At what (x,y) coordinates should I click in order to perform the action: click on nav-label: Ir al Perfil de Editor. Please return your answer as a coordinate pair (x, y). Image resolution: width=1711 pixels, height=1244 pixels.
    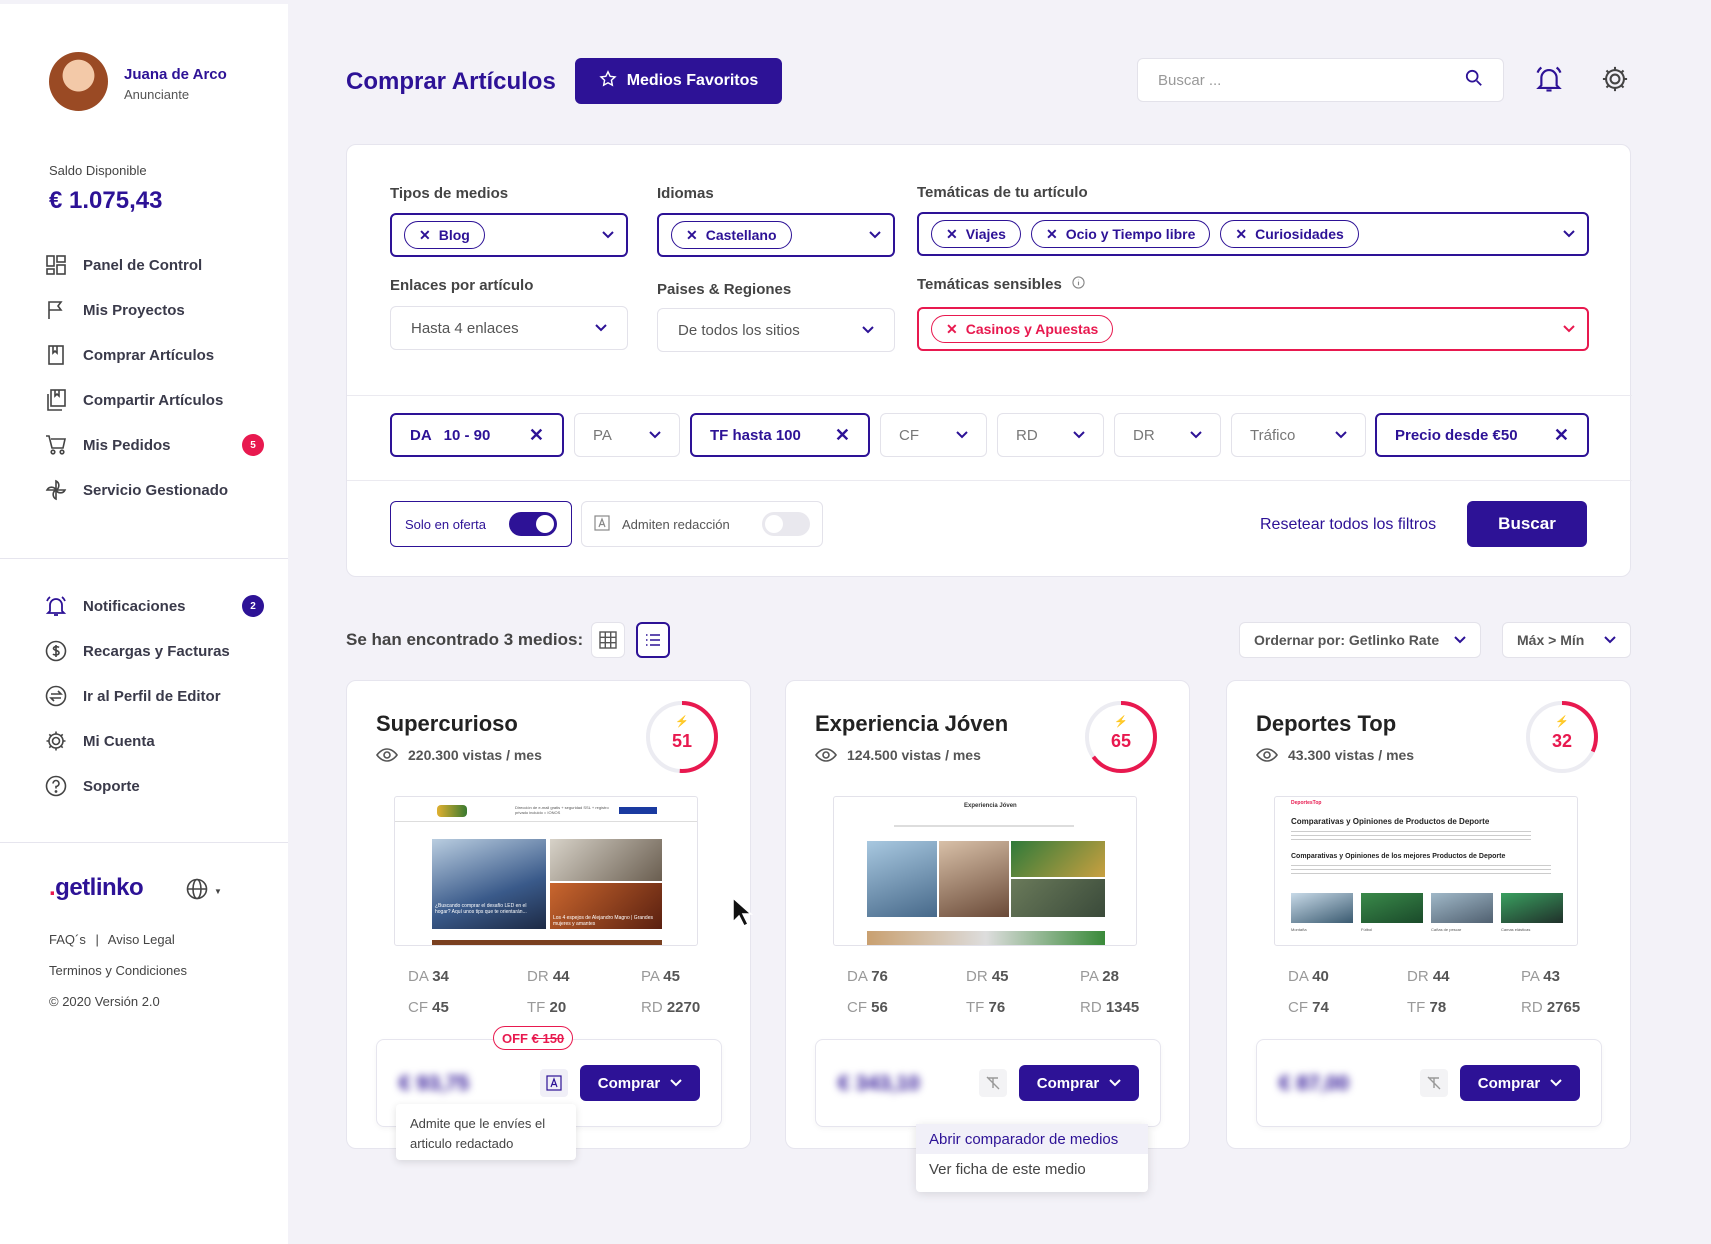
    Looking at the image, I should click on (152, 696).